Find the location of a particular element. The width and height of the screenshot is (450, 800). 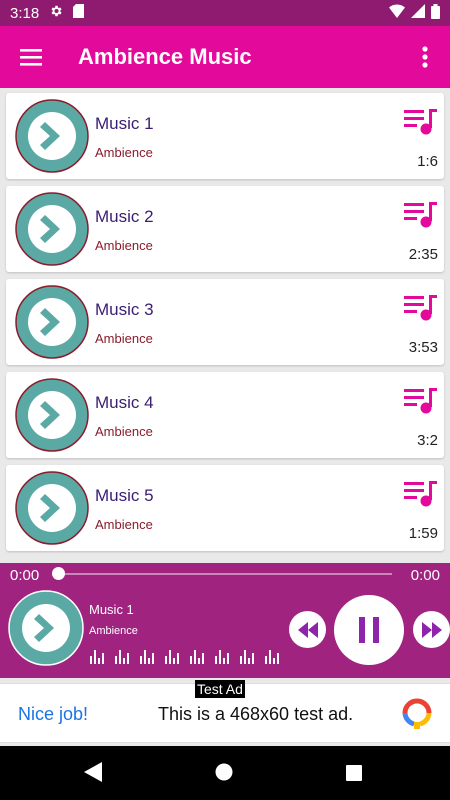

ad-logo-icon is located at coordinates (417, 716).